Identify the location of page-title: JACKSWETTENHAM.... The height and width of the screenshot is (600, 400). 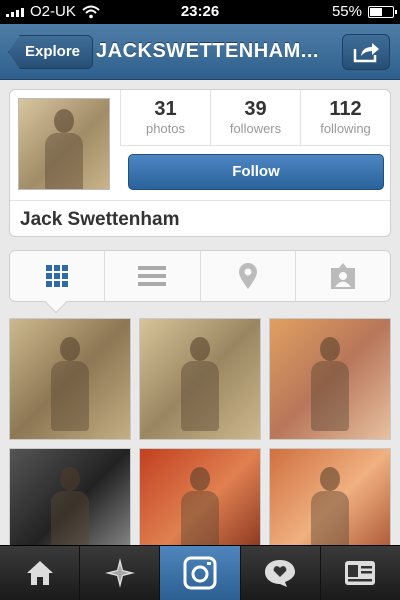
(207, 51).